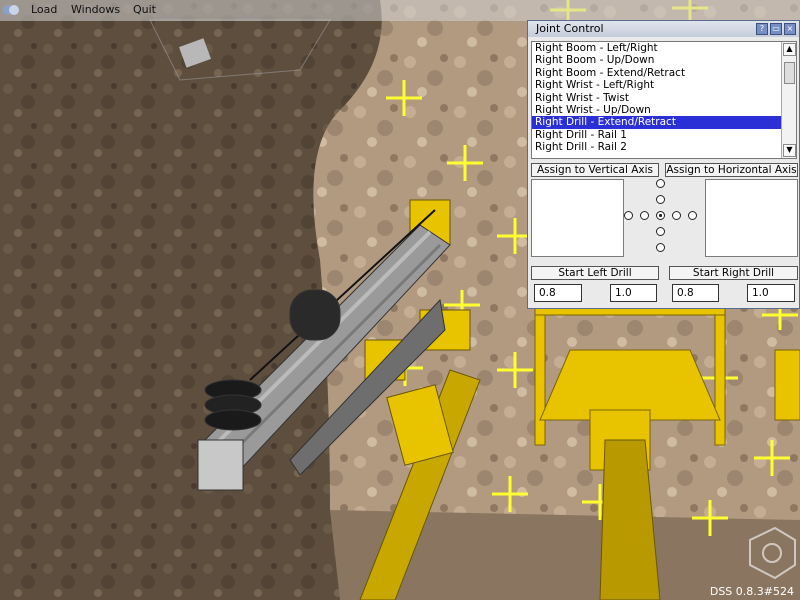  Describe the element at coordinates (790, 29) in the screenshot. I see `close-icon: ×` at that location.